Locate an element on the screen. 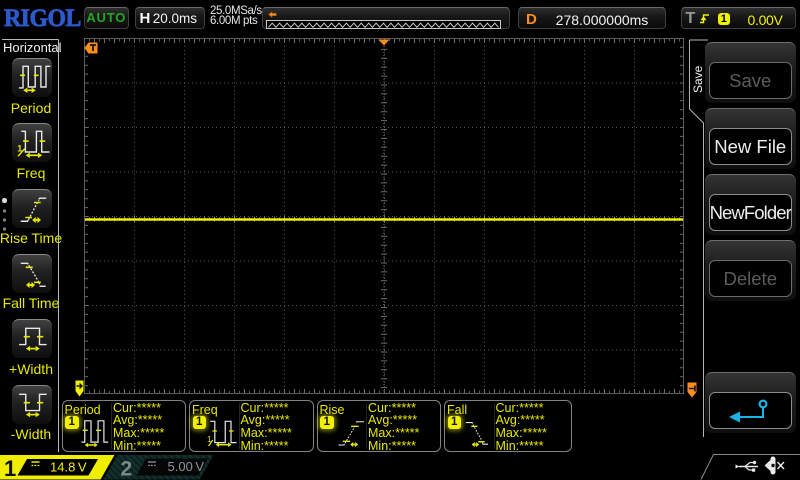 The height and width of the screenshot is (480, 800). svg-text: 14.8 V is located at coordinates (68, 467).